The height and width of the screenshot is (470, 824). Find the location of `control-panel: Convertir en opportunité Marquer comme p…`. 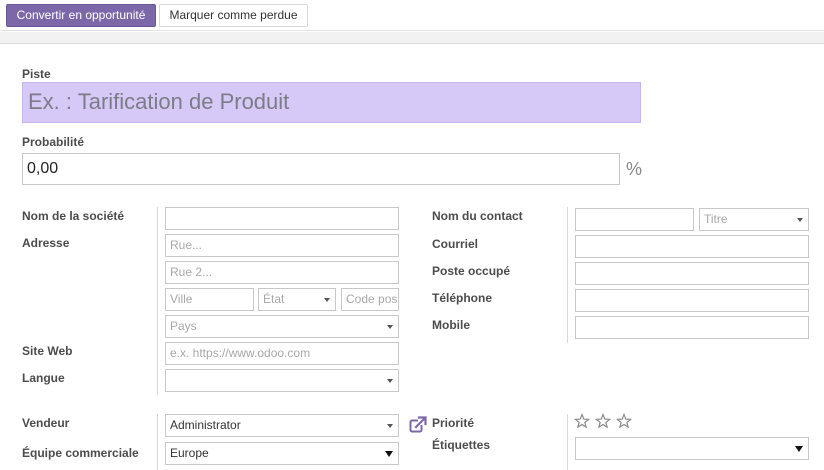

control-panel: Convertir en opportunité Marquer comme p… is located at coordinates (412, 15).